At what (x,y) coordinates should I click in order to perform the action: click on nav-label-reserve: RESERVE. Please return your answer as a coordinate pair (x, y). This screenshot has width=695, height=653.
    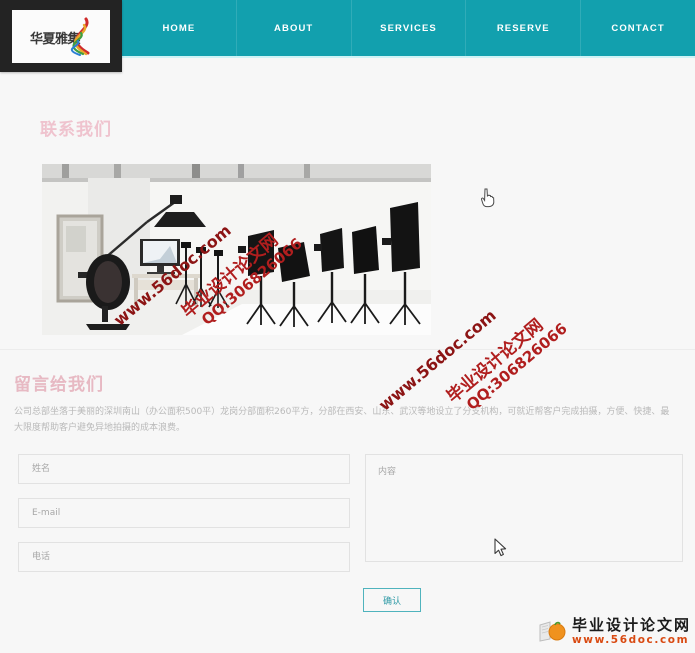
    Looking at the image, I should click on (523, 28).